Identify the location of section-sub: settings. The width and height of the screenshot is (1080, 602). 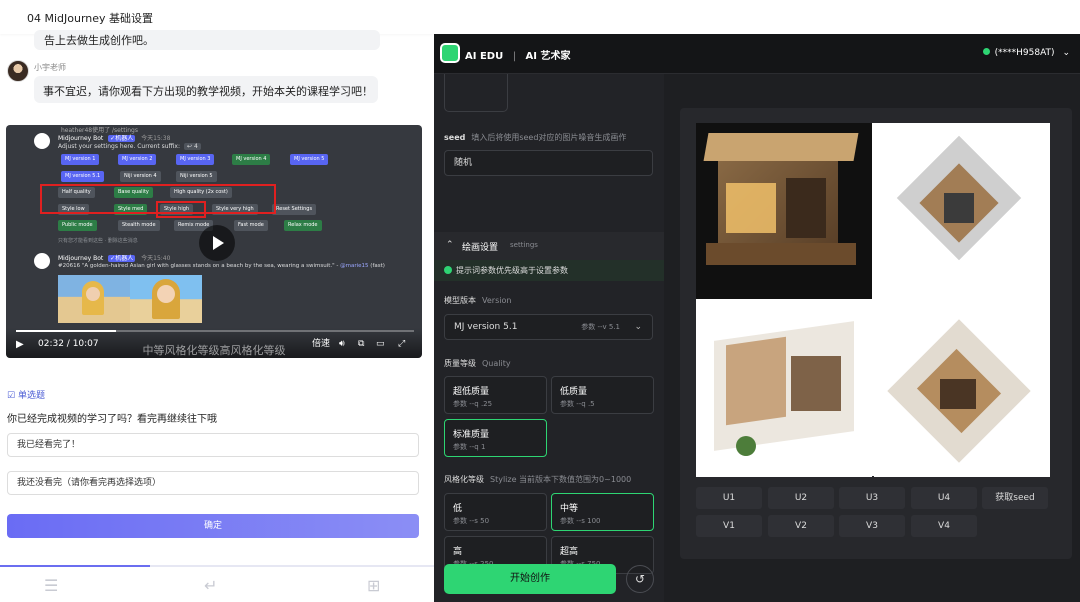
(524, 245).